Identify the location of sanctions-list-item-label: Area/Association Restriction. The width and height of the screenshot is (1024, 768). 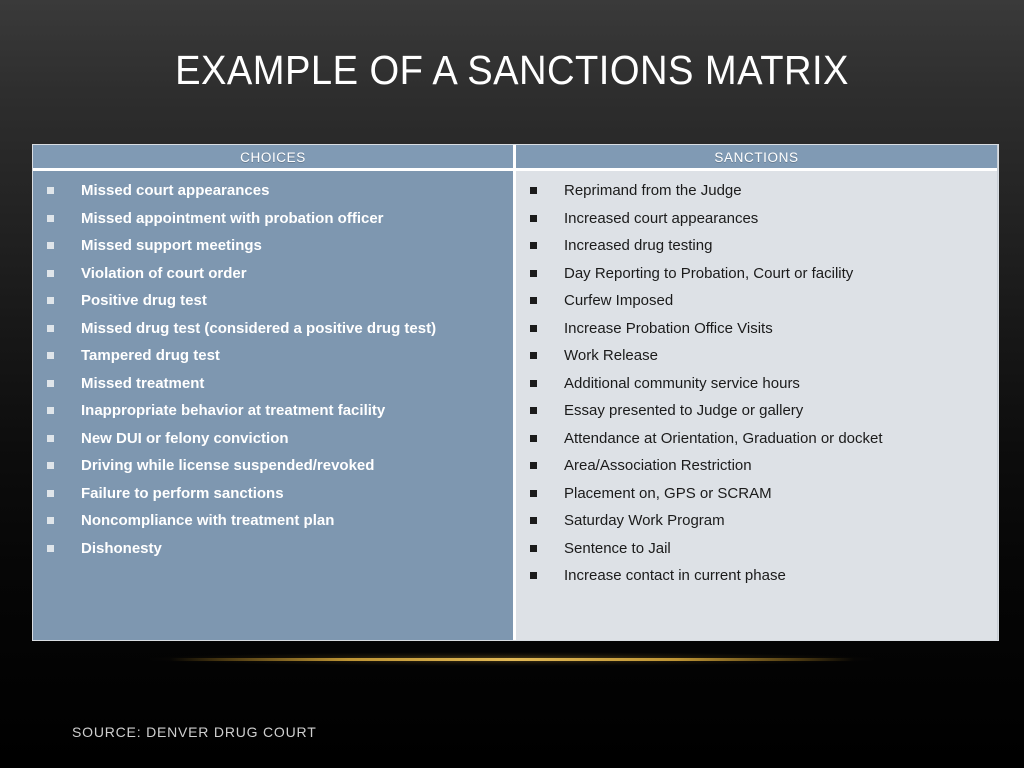
(658, 465).